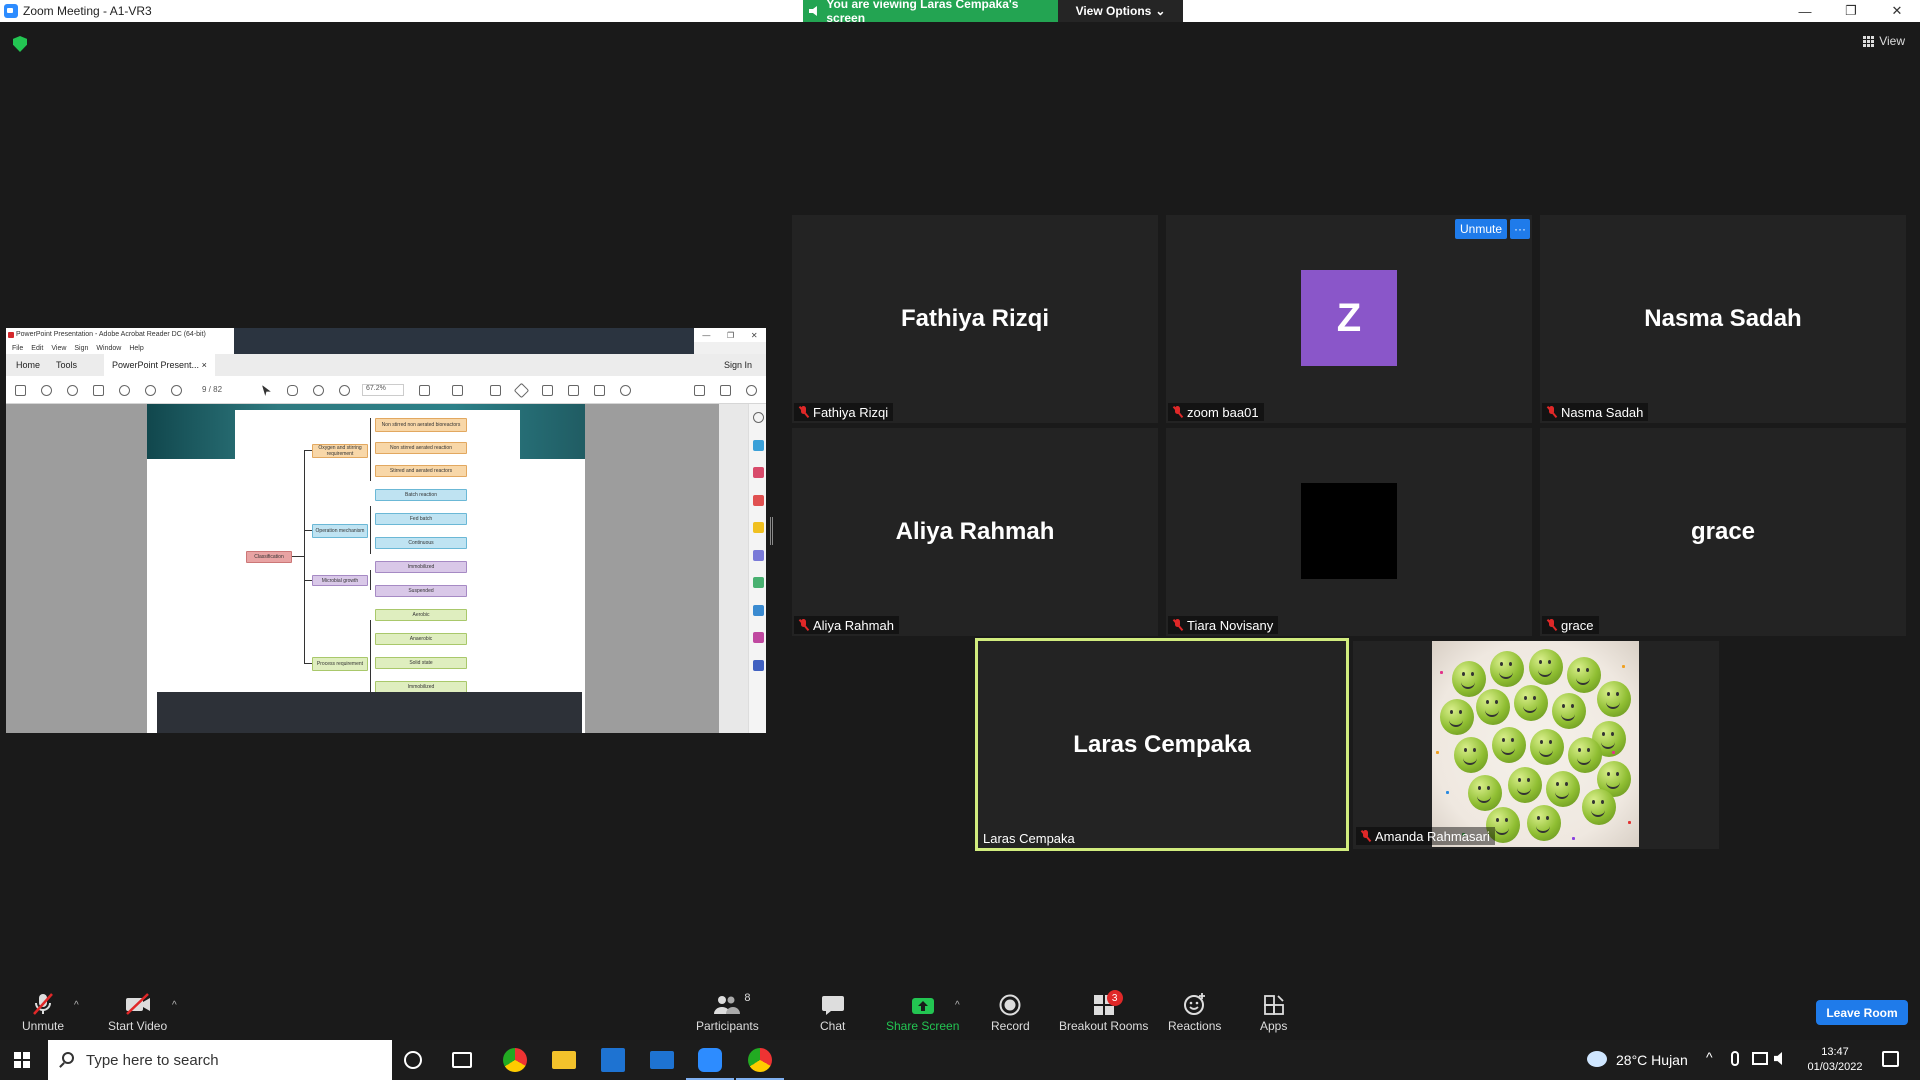 The image size is (1920, 1080). What do you see at coordinates (137, 1012) in the screenshot?
I see `start-video-button: Start Video` at bounding box center [137, 1012].